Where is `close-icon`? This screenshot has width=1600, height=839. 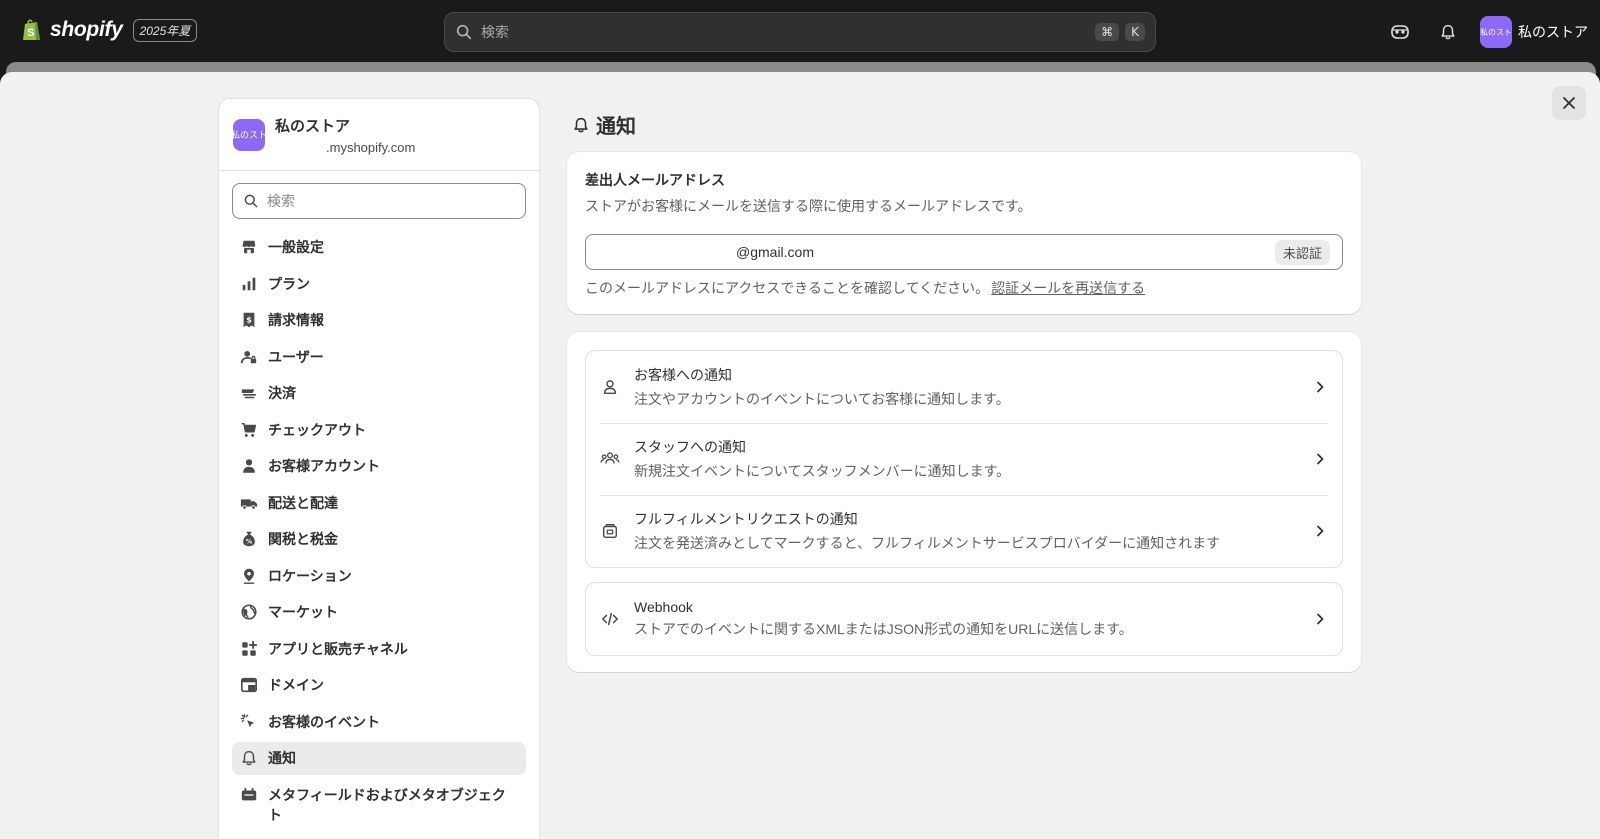
close-icon is located at coordinates (1569, 103).